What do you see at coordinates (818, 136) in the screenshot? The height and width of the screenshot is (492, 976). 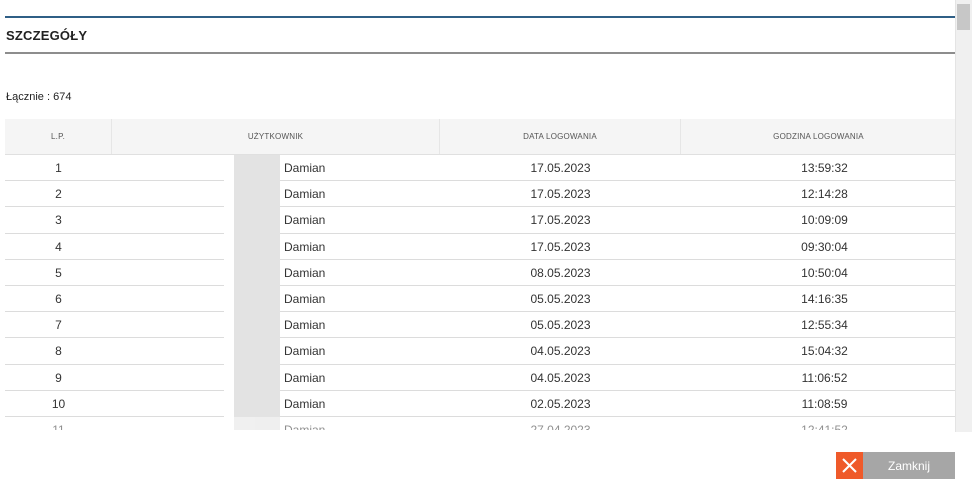 I see `header-time: GODZINA LOGOWANIA` at bounding box center [818, 136].